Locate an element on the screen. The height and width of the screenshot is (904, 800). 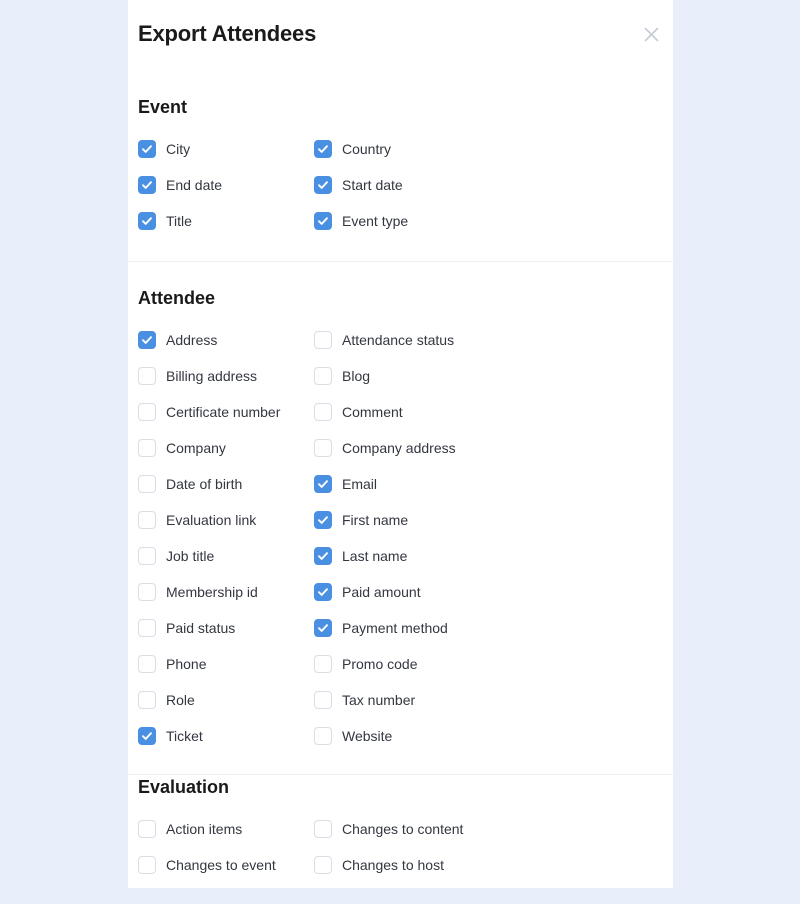
checkbox-label: Last name is located at coordinates (375, 556).